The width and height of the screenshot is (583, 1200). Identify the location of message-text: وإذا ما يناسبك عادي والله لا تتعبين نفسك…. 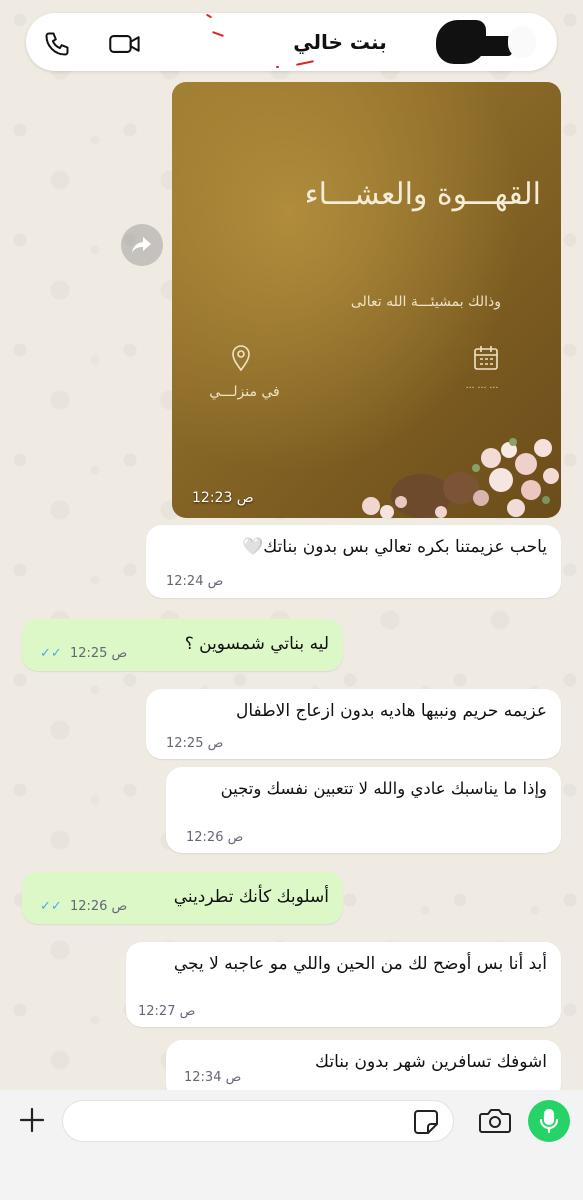
(383, 788).